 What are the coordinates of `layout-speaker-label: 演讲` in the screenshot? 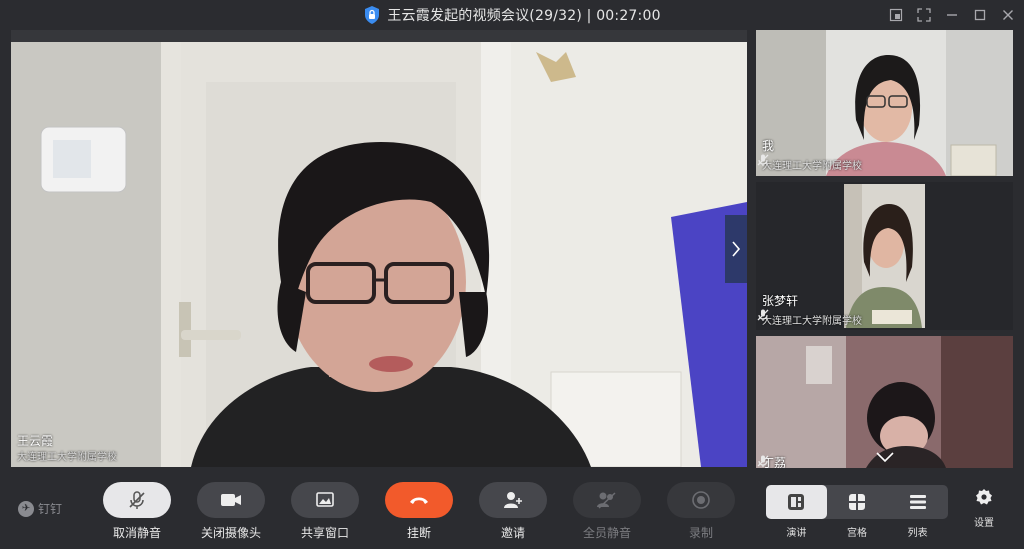 It's located at (796, 533).